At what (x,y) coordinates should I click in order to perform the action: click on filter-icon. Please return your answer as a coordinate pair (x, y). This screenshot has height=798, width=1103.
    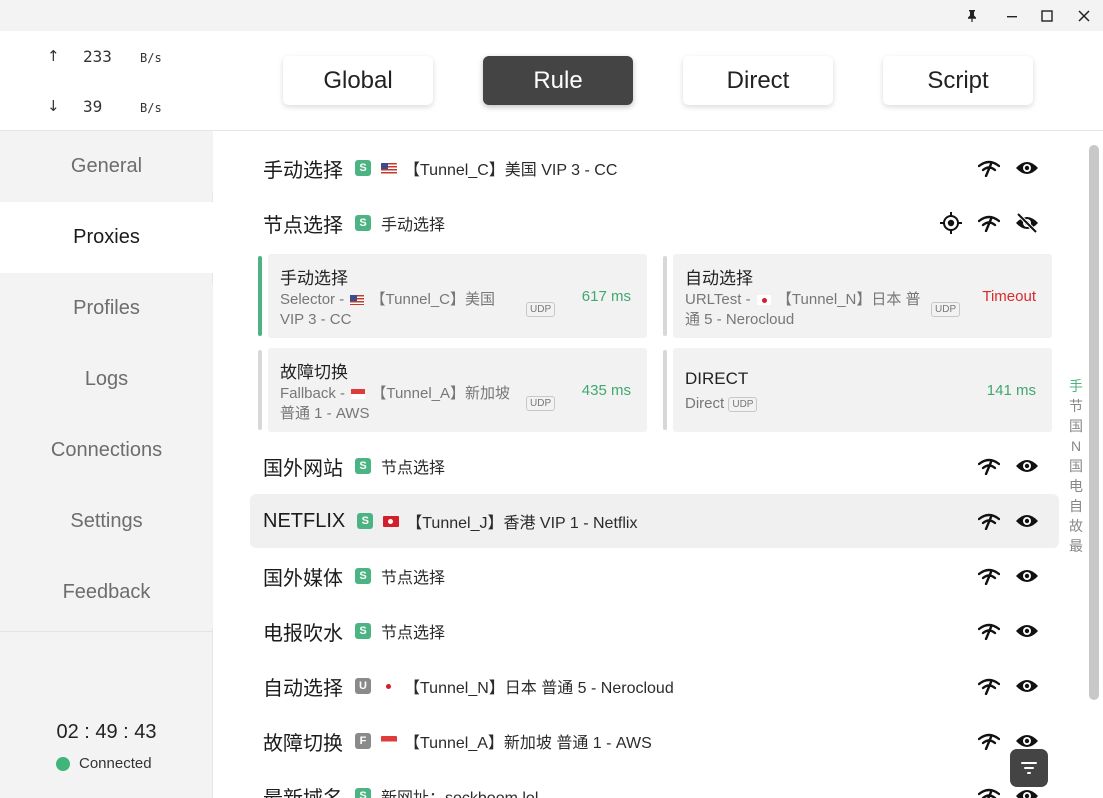
    Looking at the image, I should click on (1029, 768).